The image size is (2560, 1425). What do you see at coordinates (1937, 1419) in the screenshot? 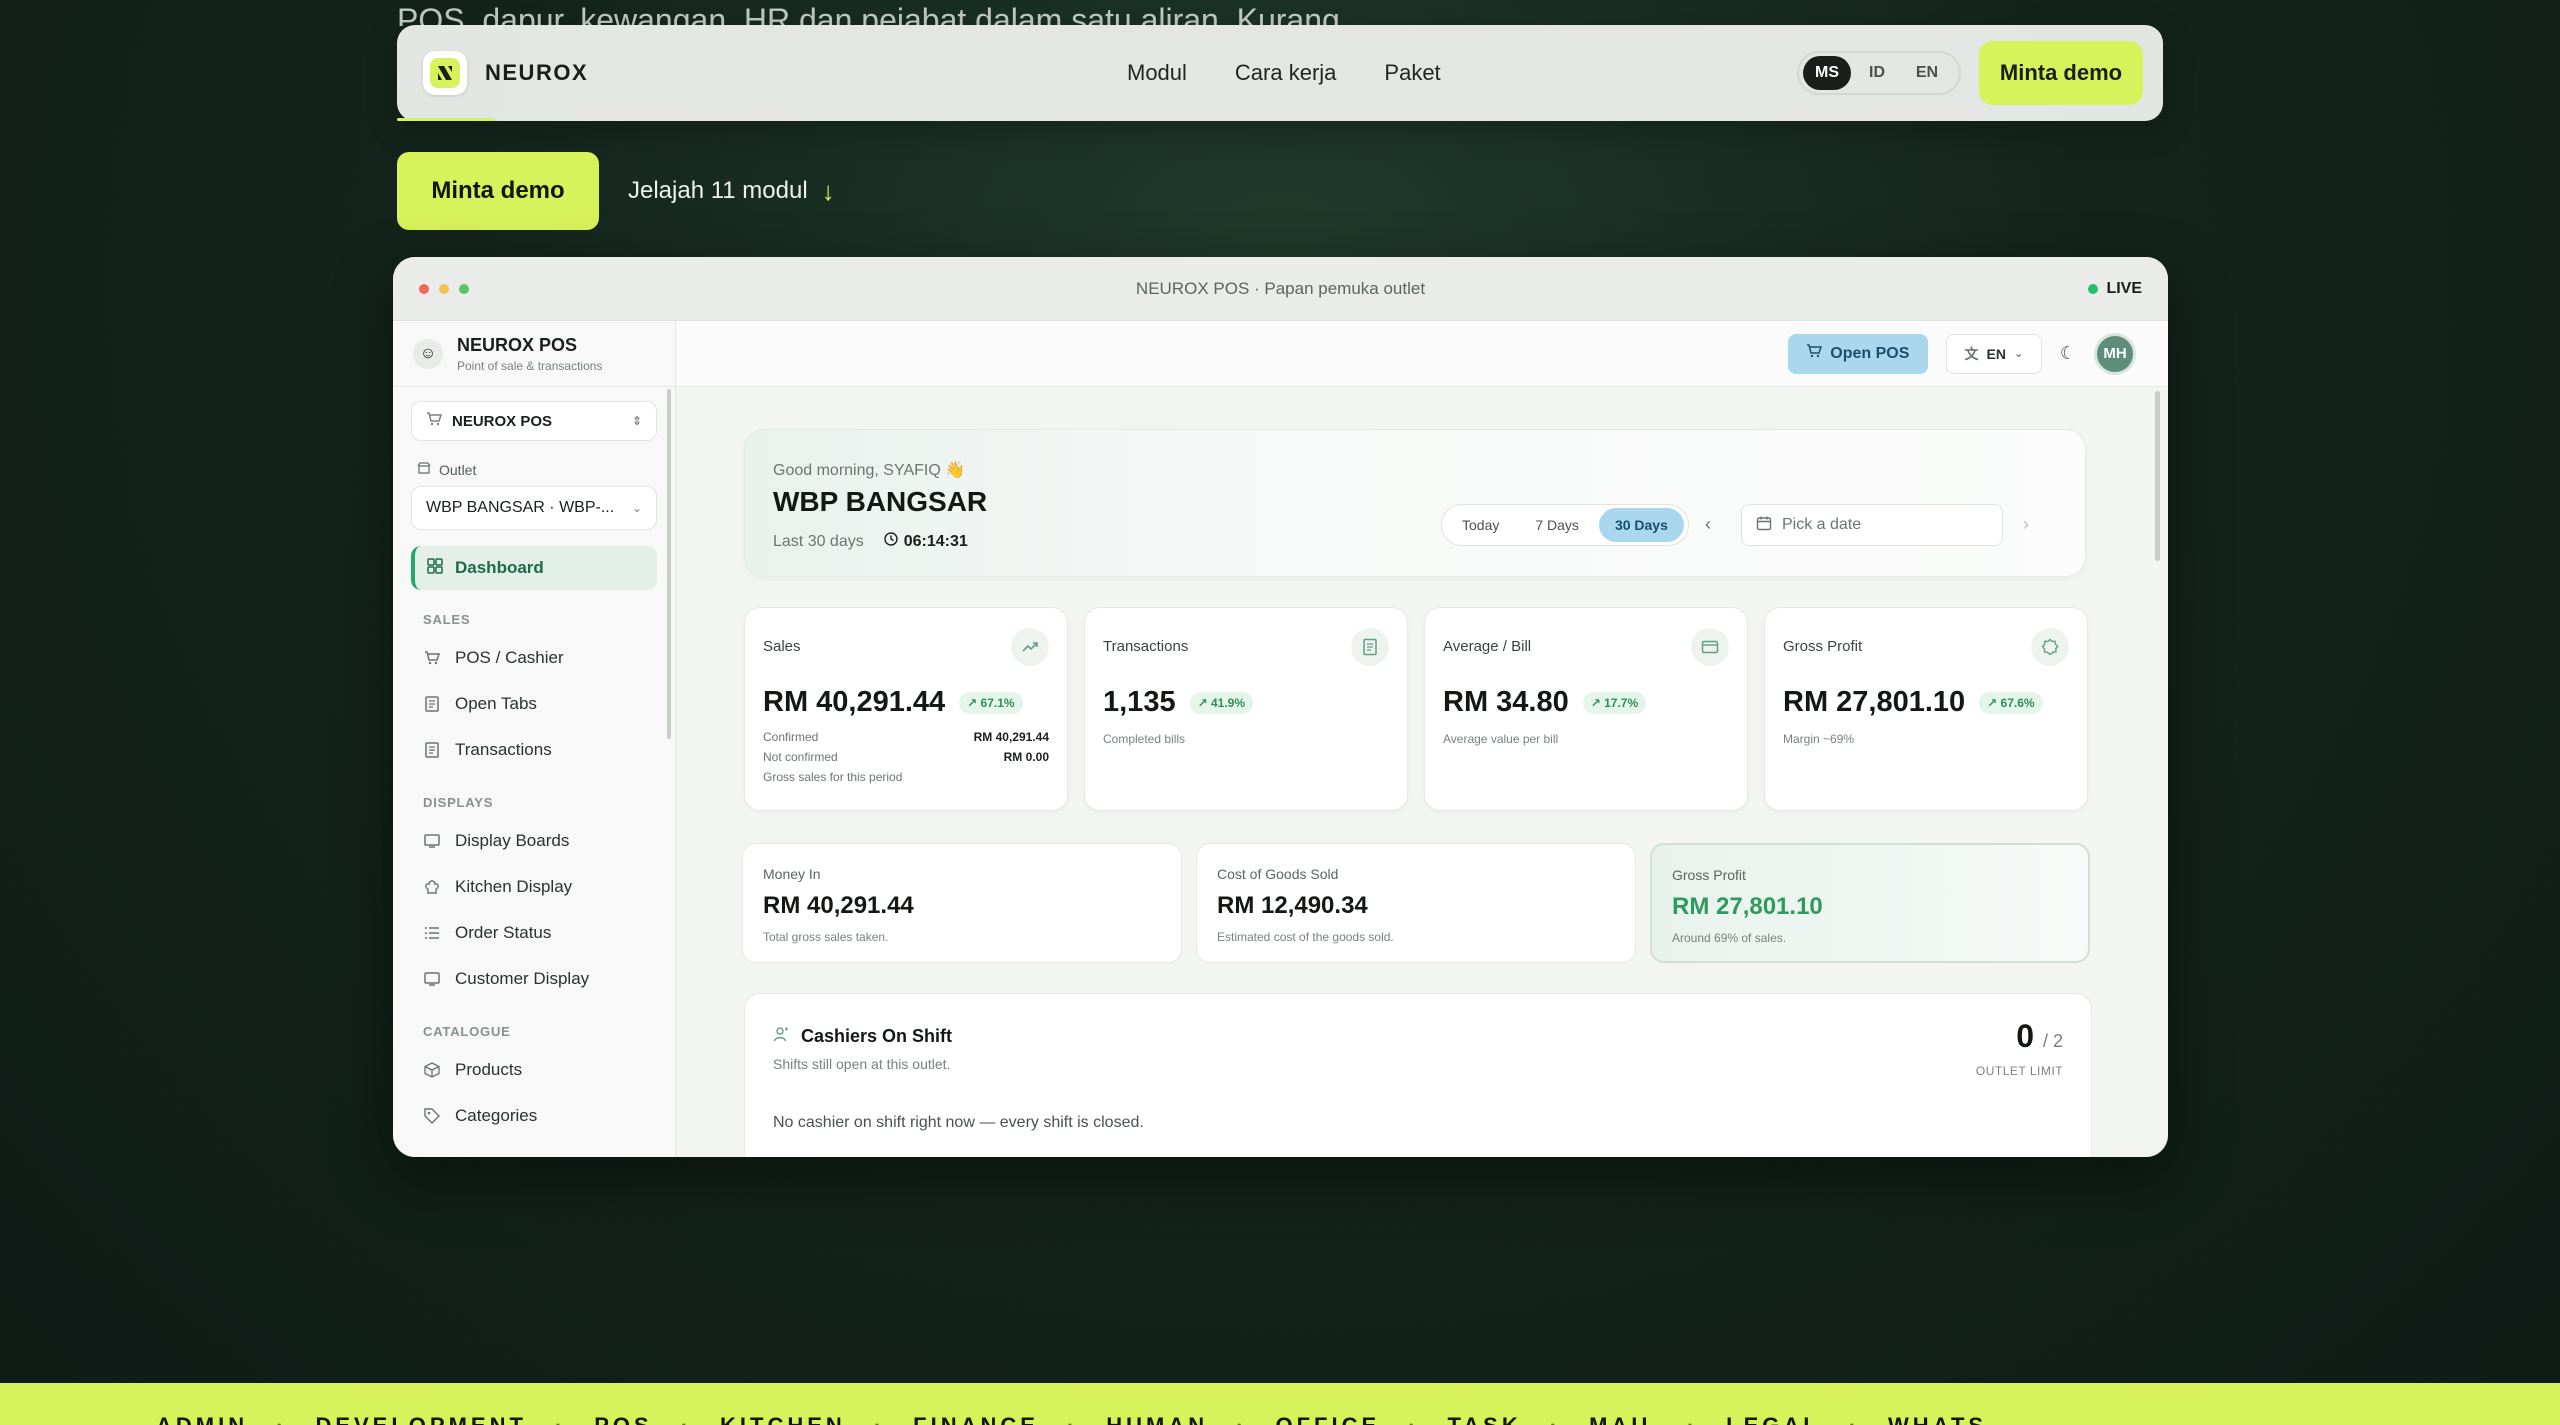
I see `marquee-item: WHATS` at bounding box center [1937, 1419].